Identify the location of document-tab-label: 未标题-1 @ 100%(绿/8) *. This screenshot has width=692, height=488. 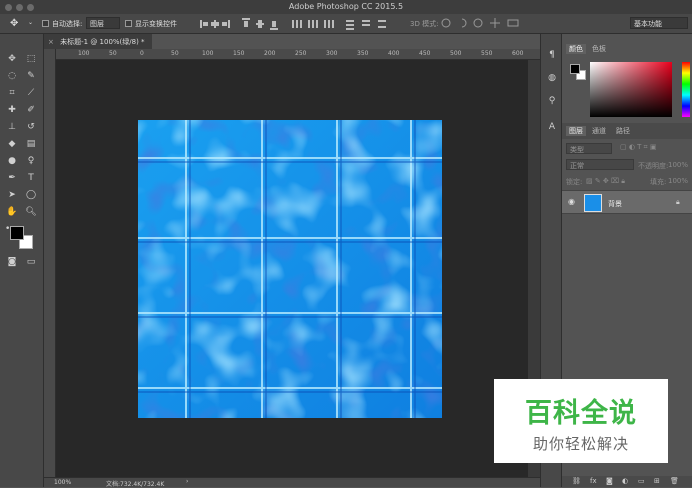
(102, 42).